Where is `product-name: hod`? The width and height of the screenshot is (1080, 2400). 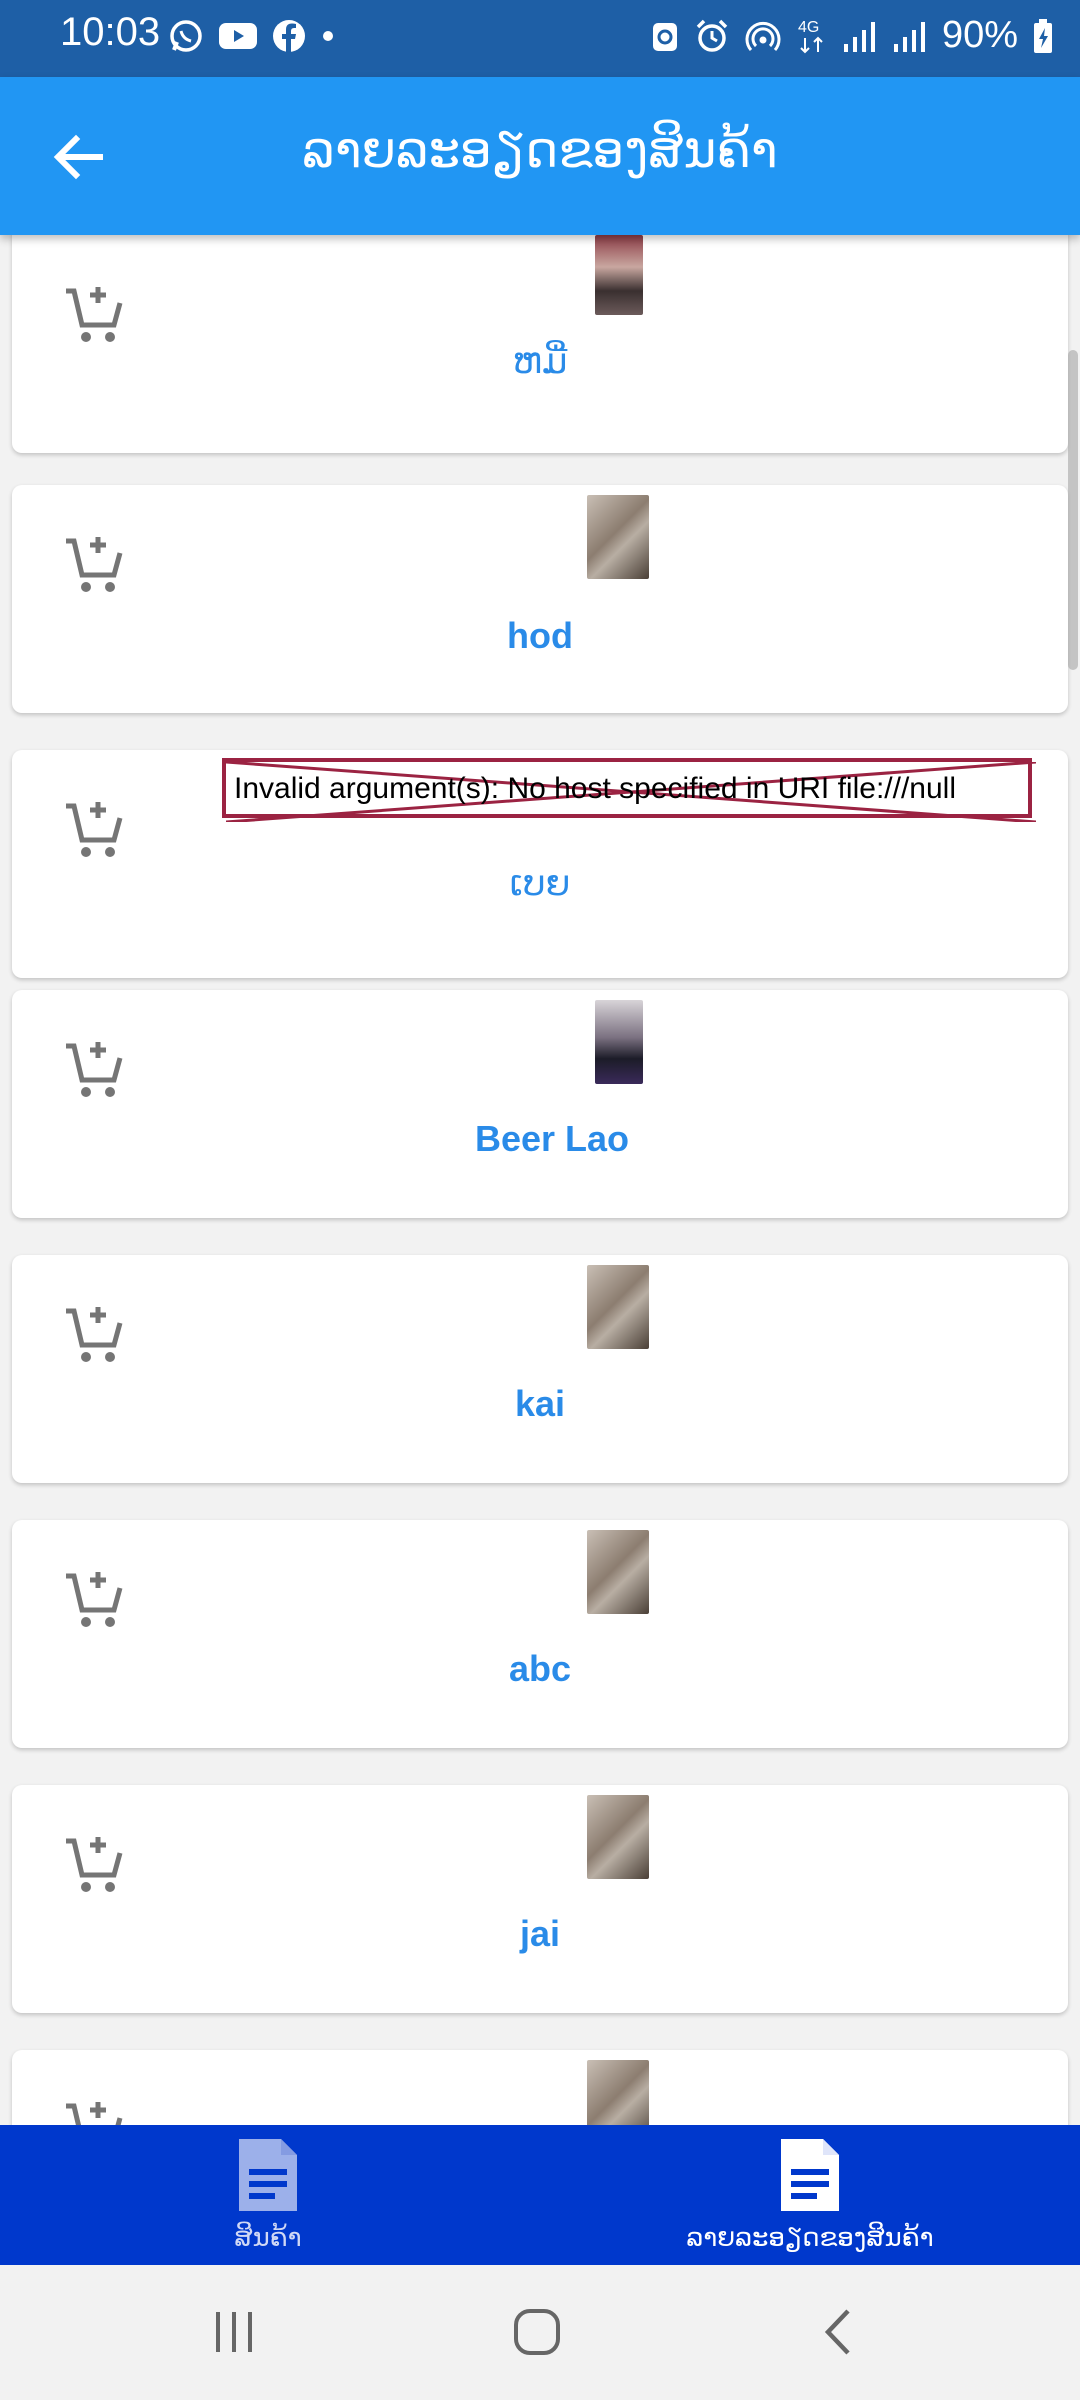
product-name: hod is located at coordinates (540, 635).